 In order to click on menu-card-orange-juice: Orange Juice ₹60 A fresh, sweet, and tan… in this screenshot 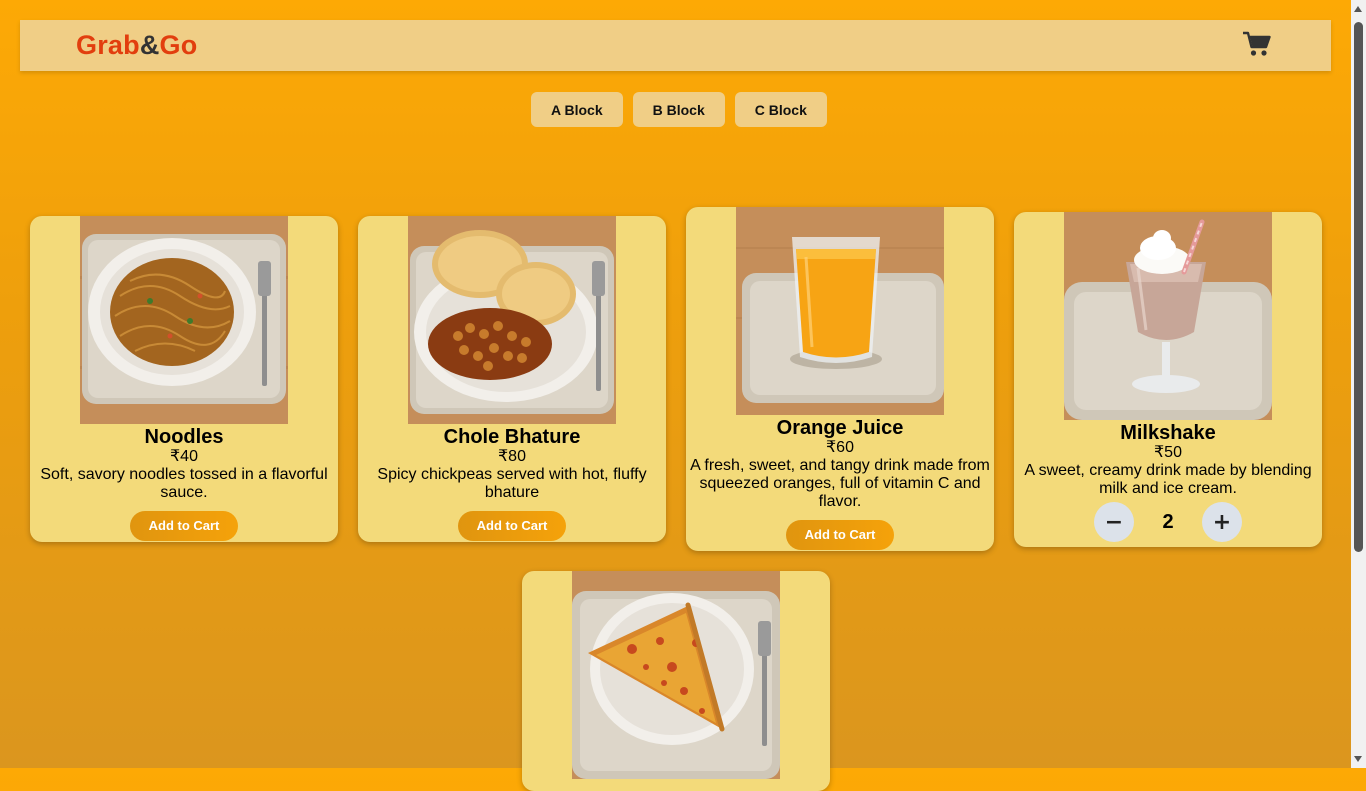, I will do `click(840, 379)`.